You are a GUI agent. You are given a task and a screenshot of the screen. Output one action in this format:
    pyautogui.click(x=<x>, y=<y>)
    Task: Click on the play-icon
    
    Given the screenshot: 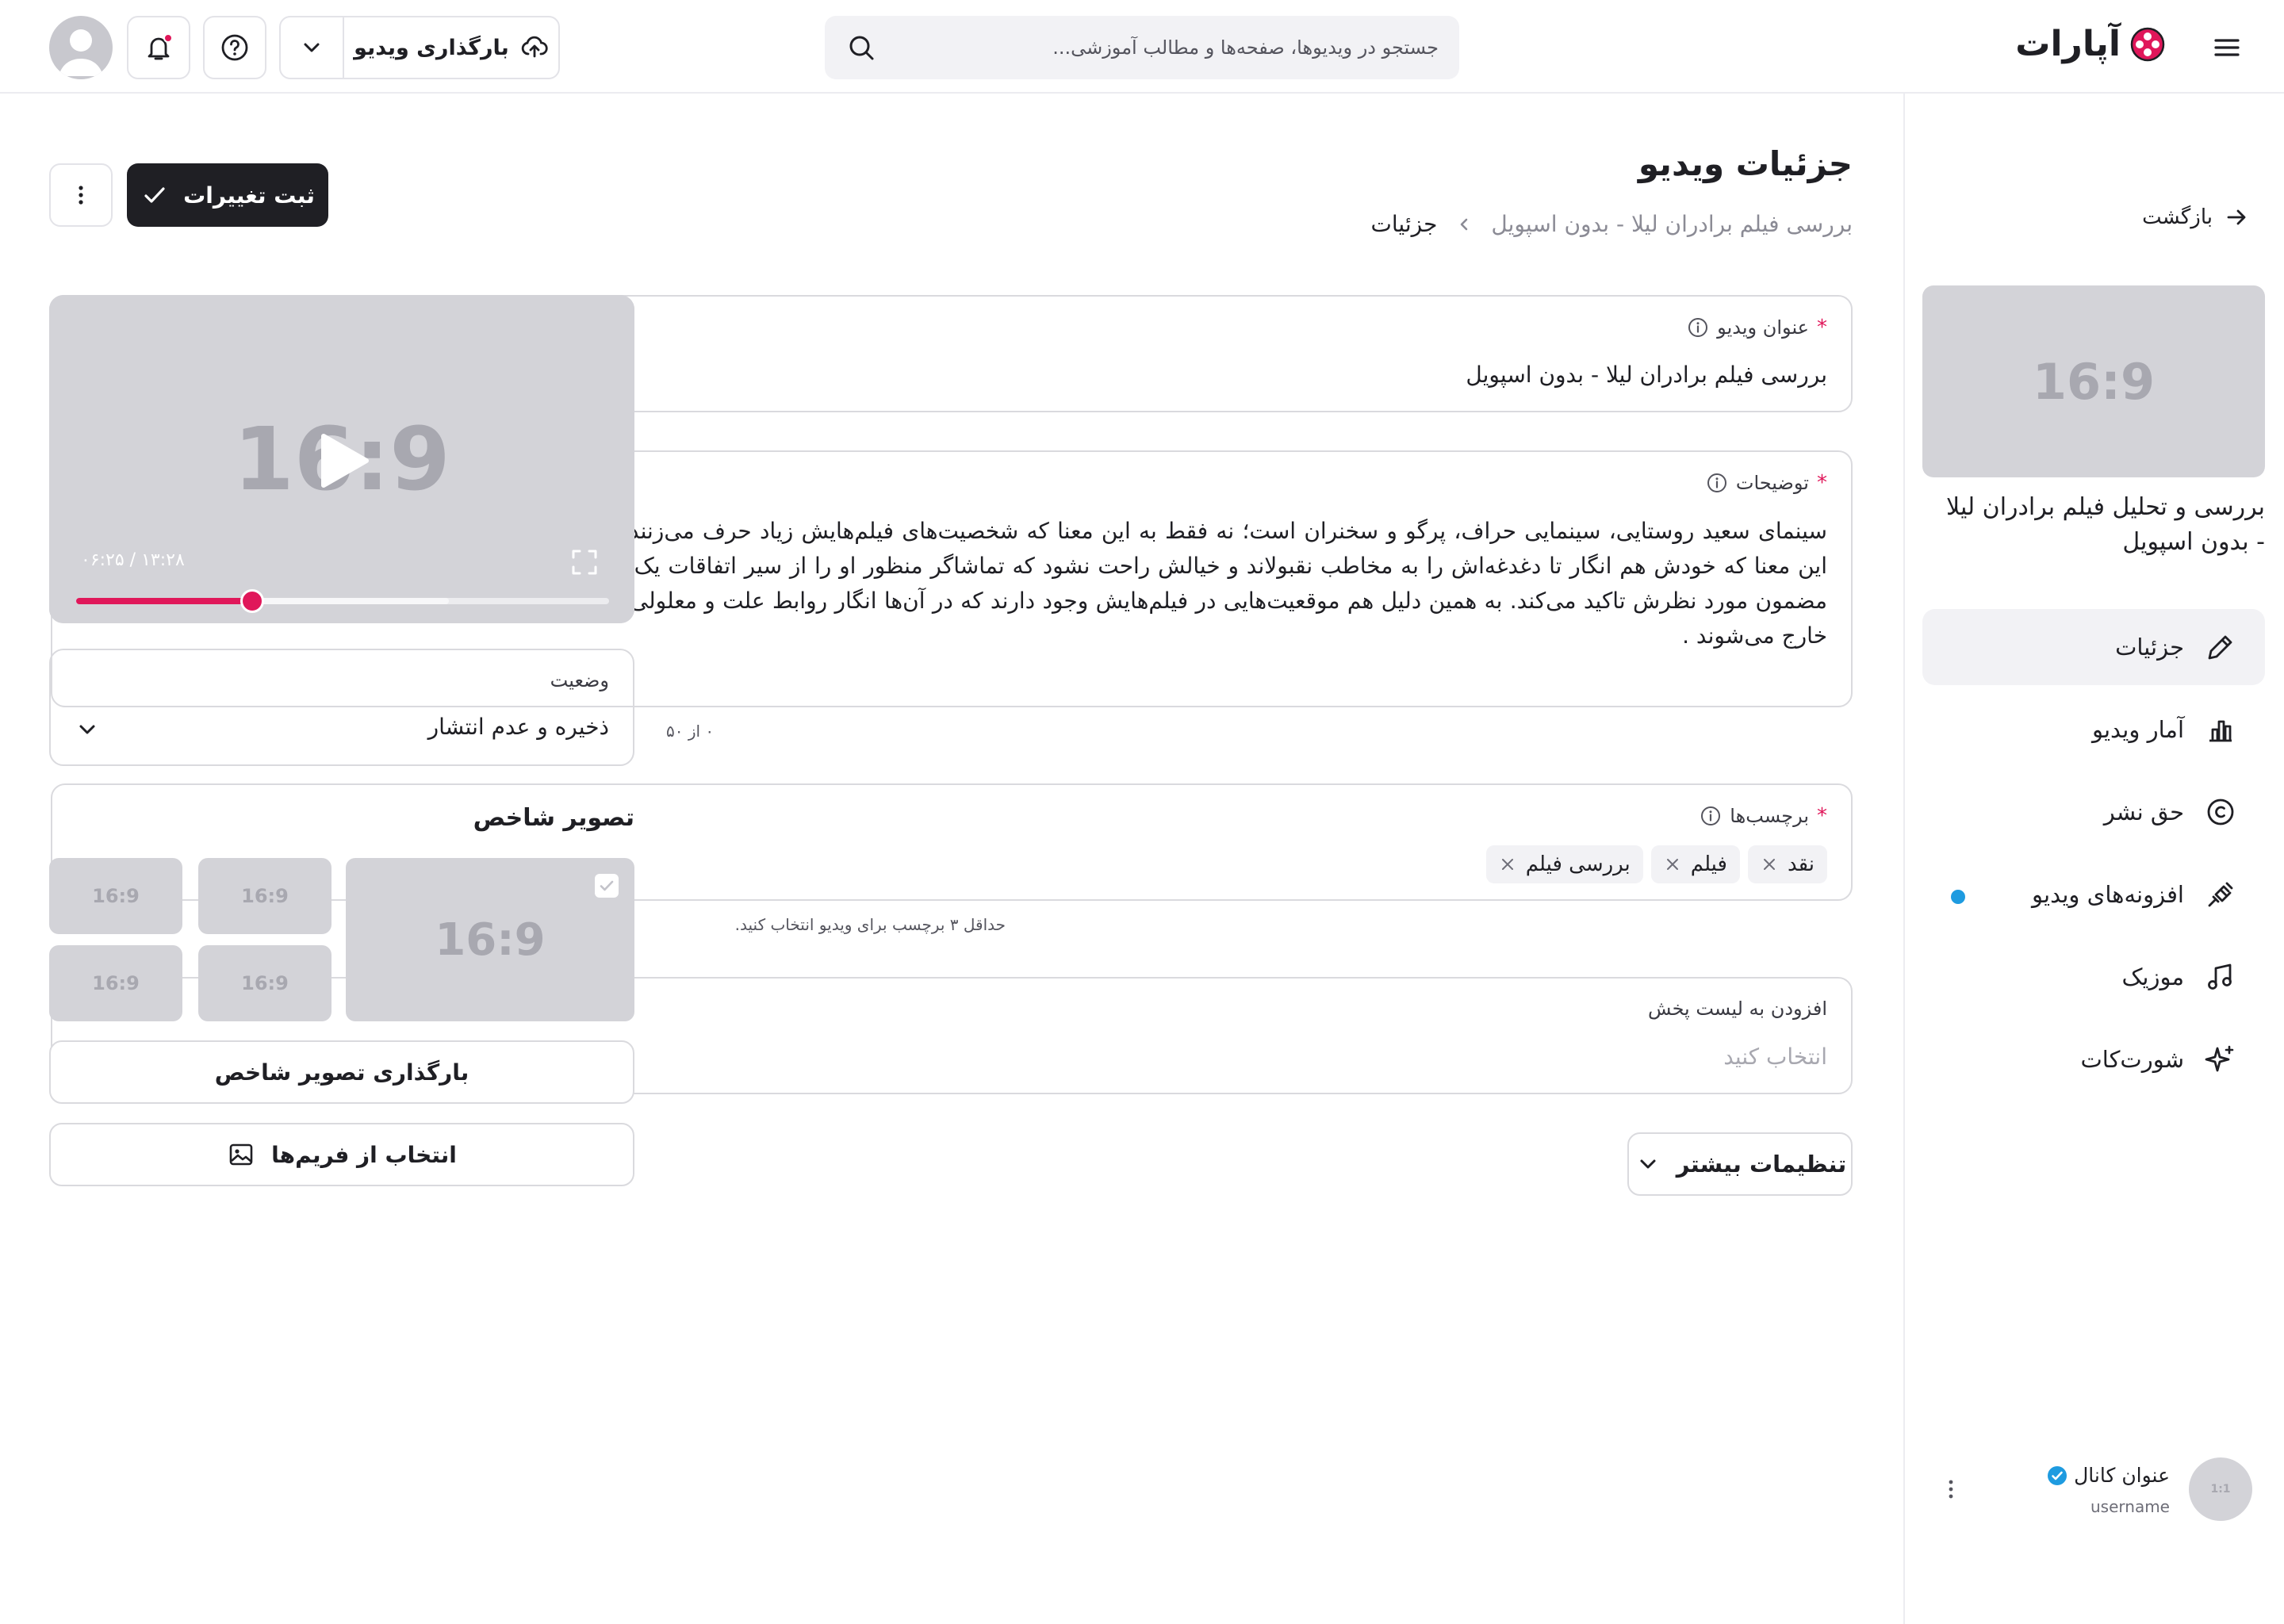 What is the action you would take?
    pyautogui.click(x=344, y=460)
    